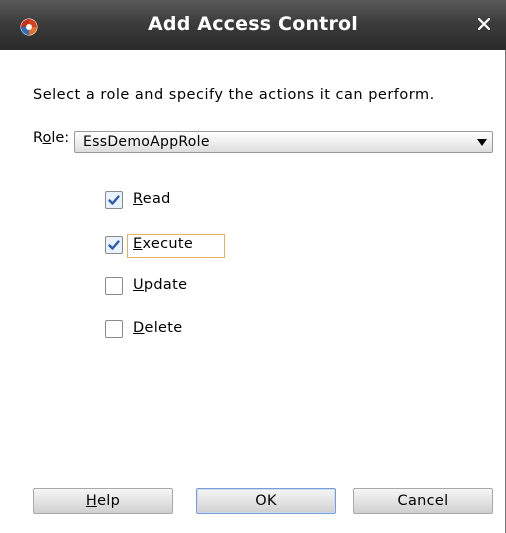 Image resolution: width=506 pixels, height=533 pixels. What do you see at coordinates (176, 246) in the screenshot?
I see `focus-ring` at bounding box center [176, 246].